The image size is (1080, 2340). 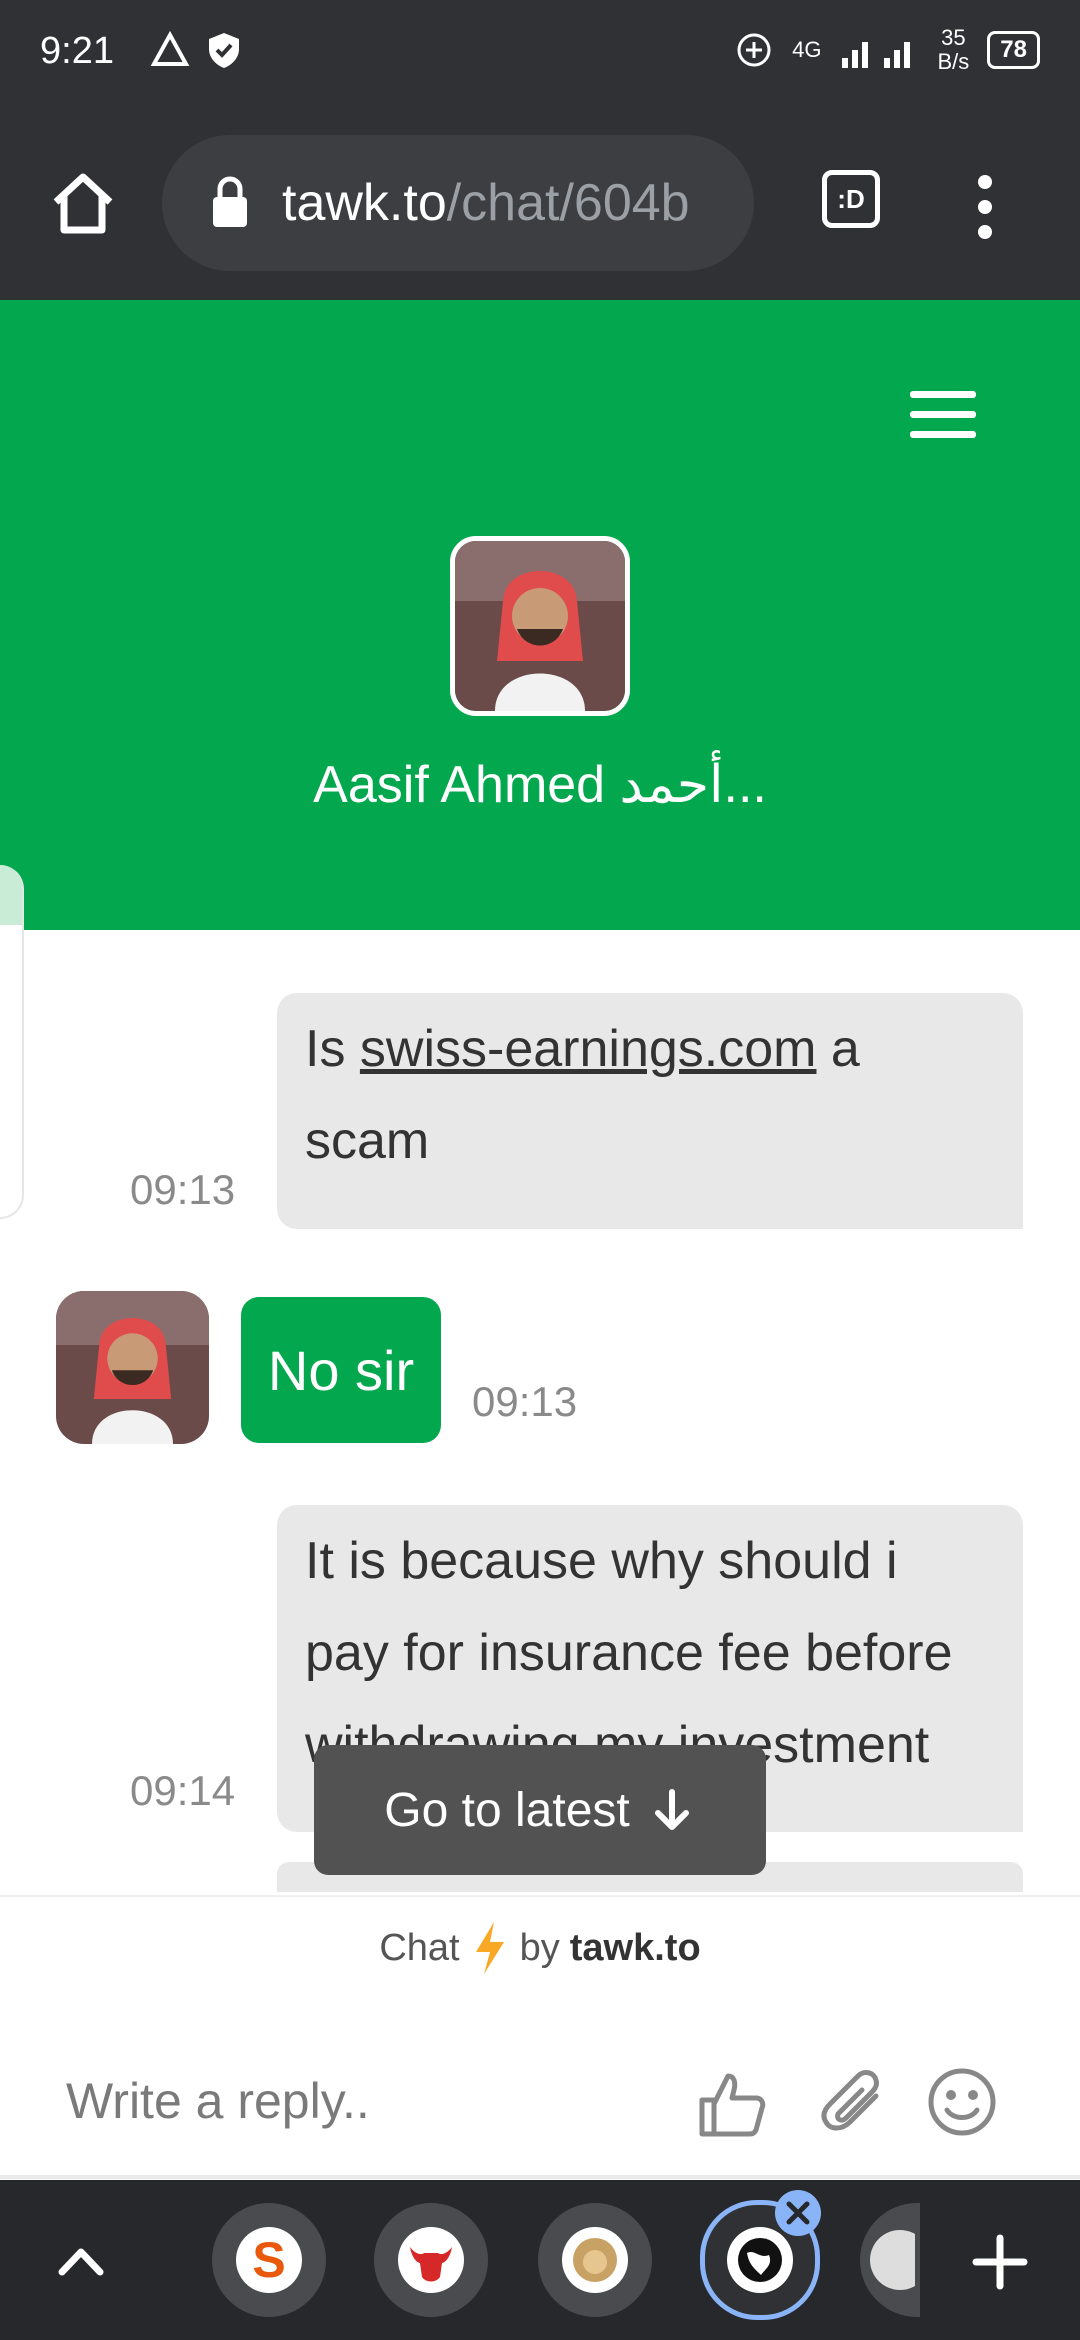 I want to click on more-options-icon, so click(x=985, y=207).